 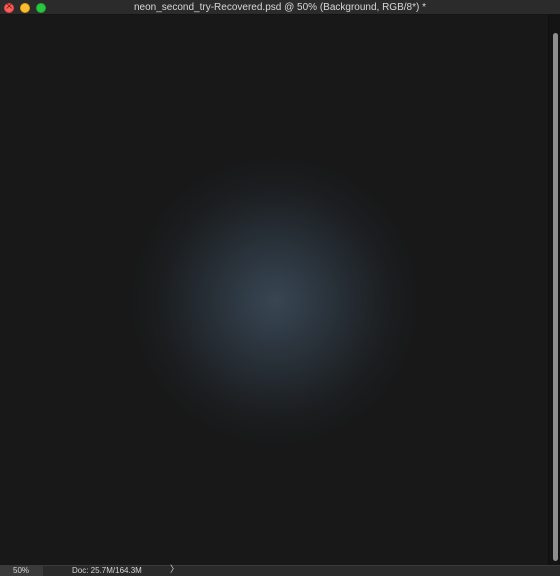 I want to click on scrollbar-thumb, so click(x=555, y=297).